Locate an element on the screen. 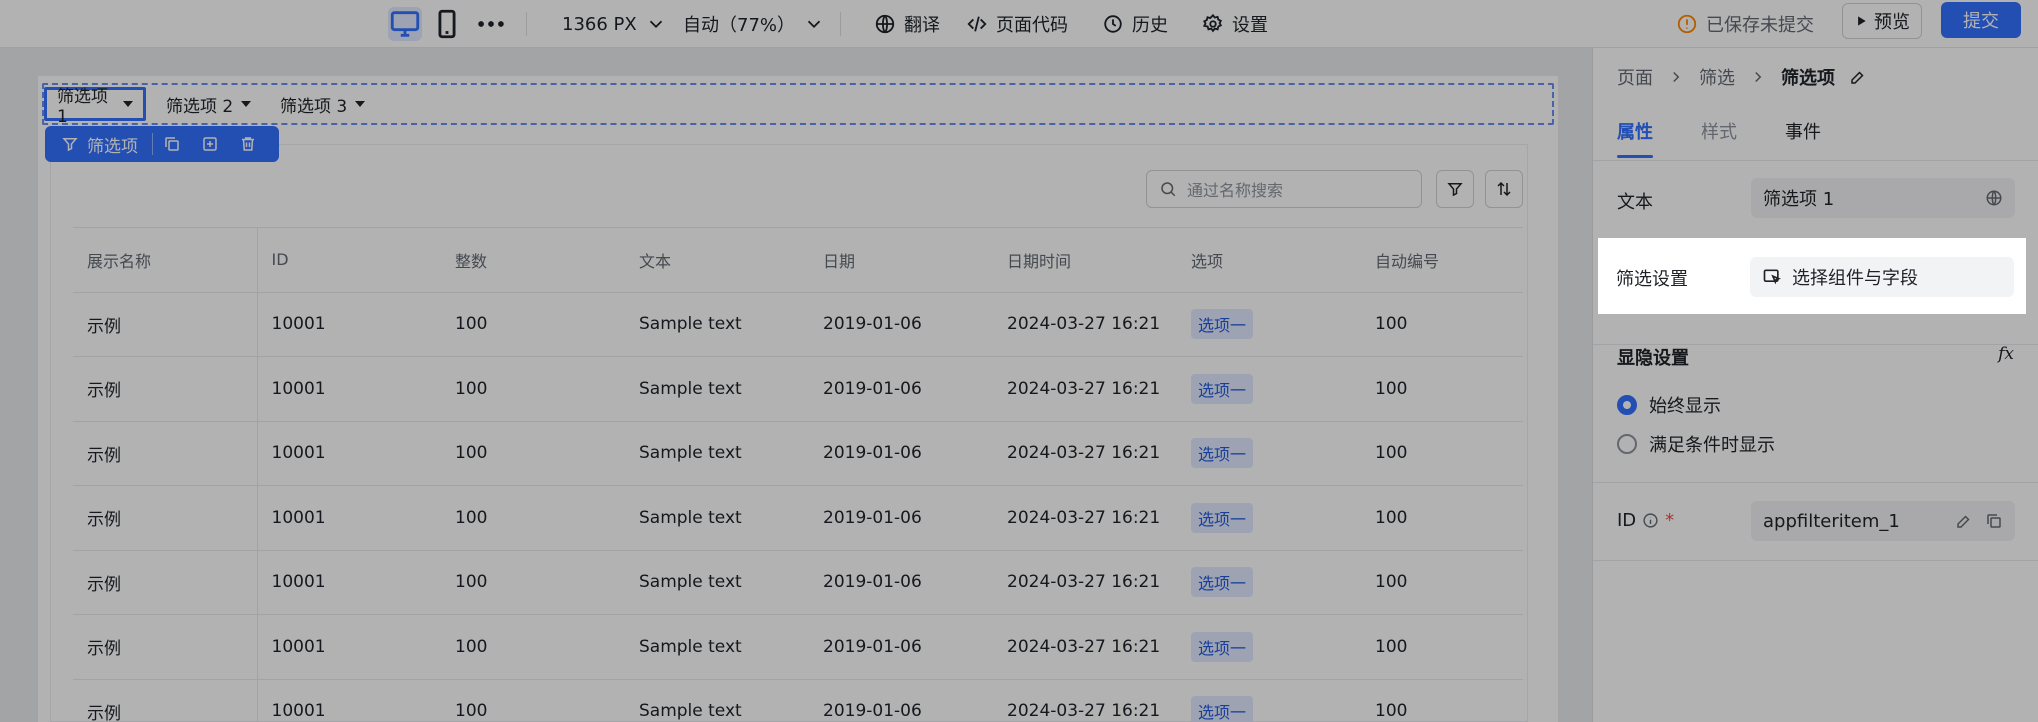 This screenshot has height=722, width=2038. component-toolbar-title: 筛选项 is located at coordinates (99, 145).